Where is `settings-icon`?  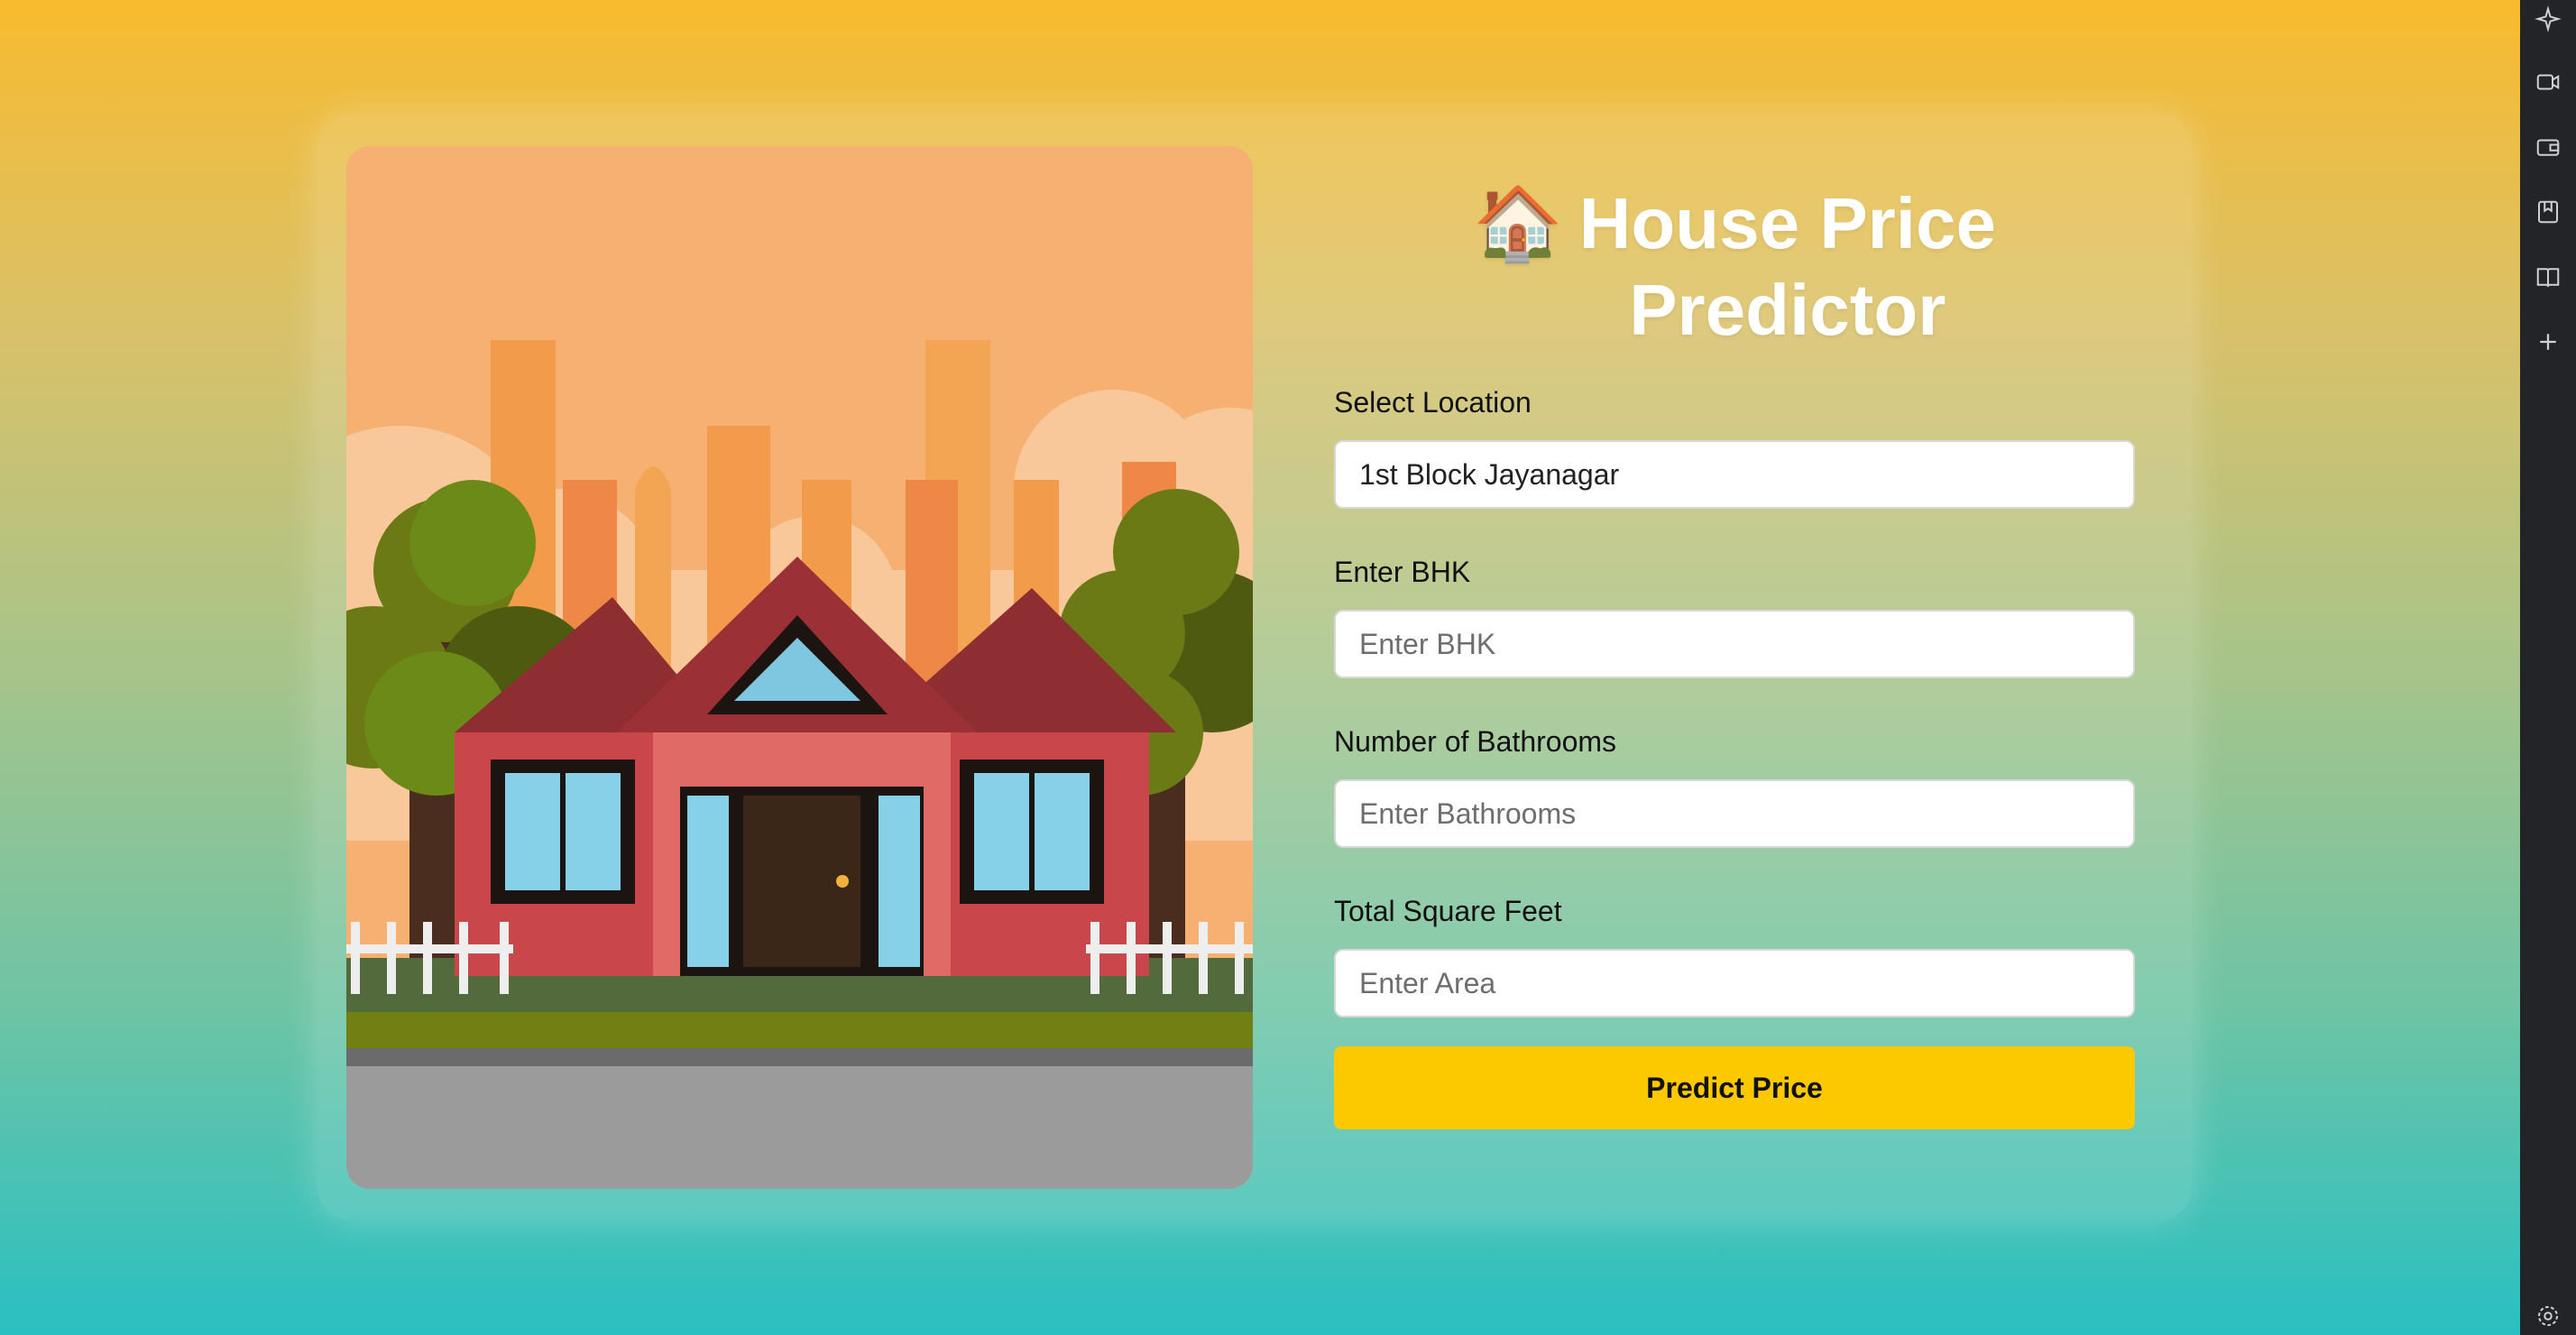 settings-icon is located at coordinates (2548, 1316).